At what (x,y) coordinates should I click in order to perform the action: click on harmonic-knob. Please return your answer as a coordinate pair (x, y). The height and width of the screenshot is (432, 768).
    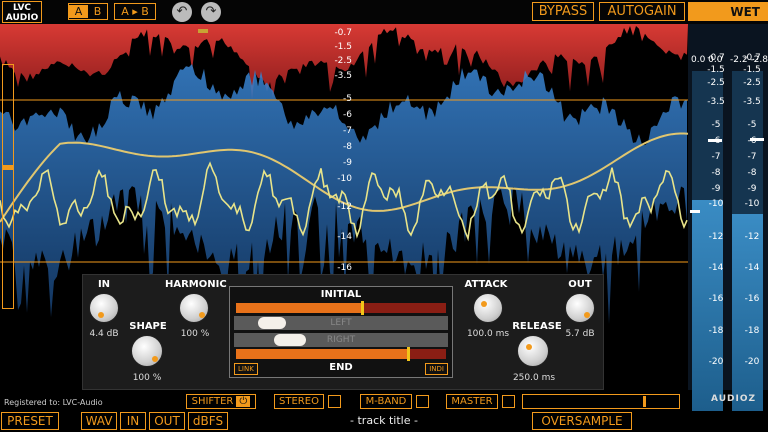
    Looking at the image, I should click on (194, 308).